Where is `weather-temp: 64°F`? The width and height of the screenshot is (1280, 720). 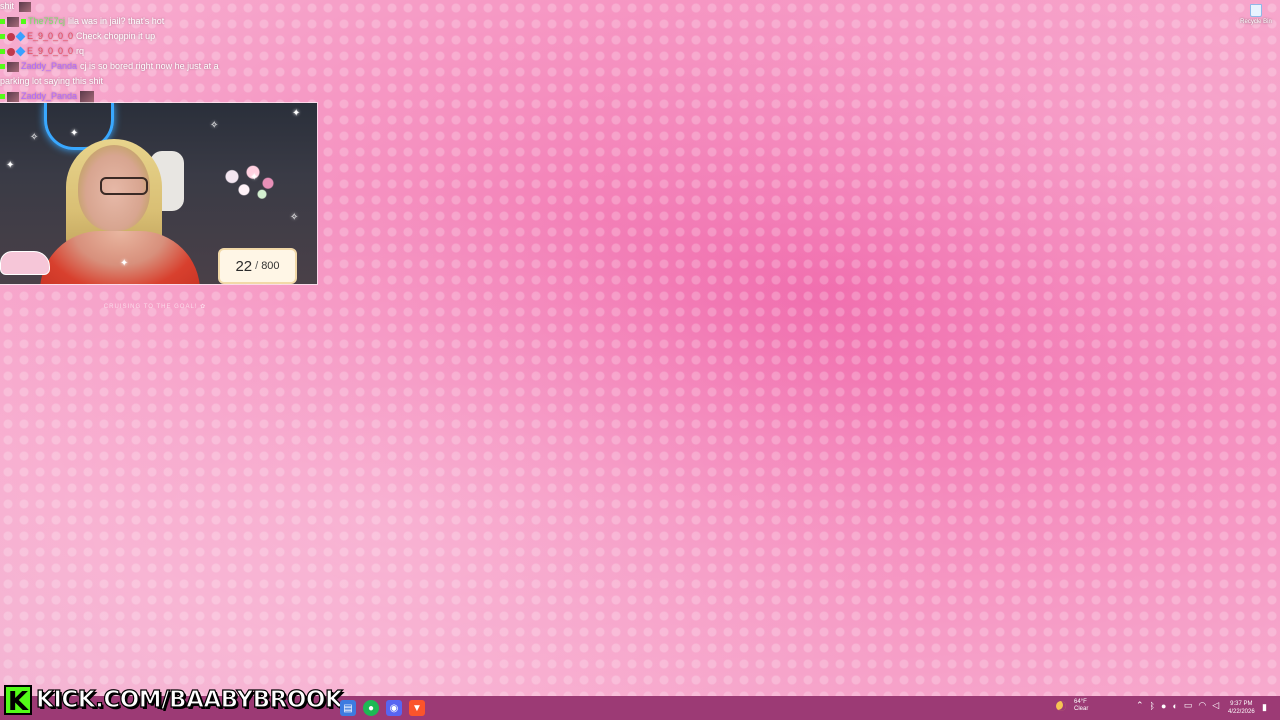 weather-temp: 64°F is located at coordinates (1080, 702).